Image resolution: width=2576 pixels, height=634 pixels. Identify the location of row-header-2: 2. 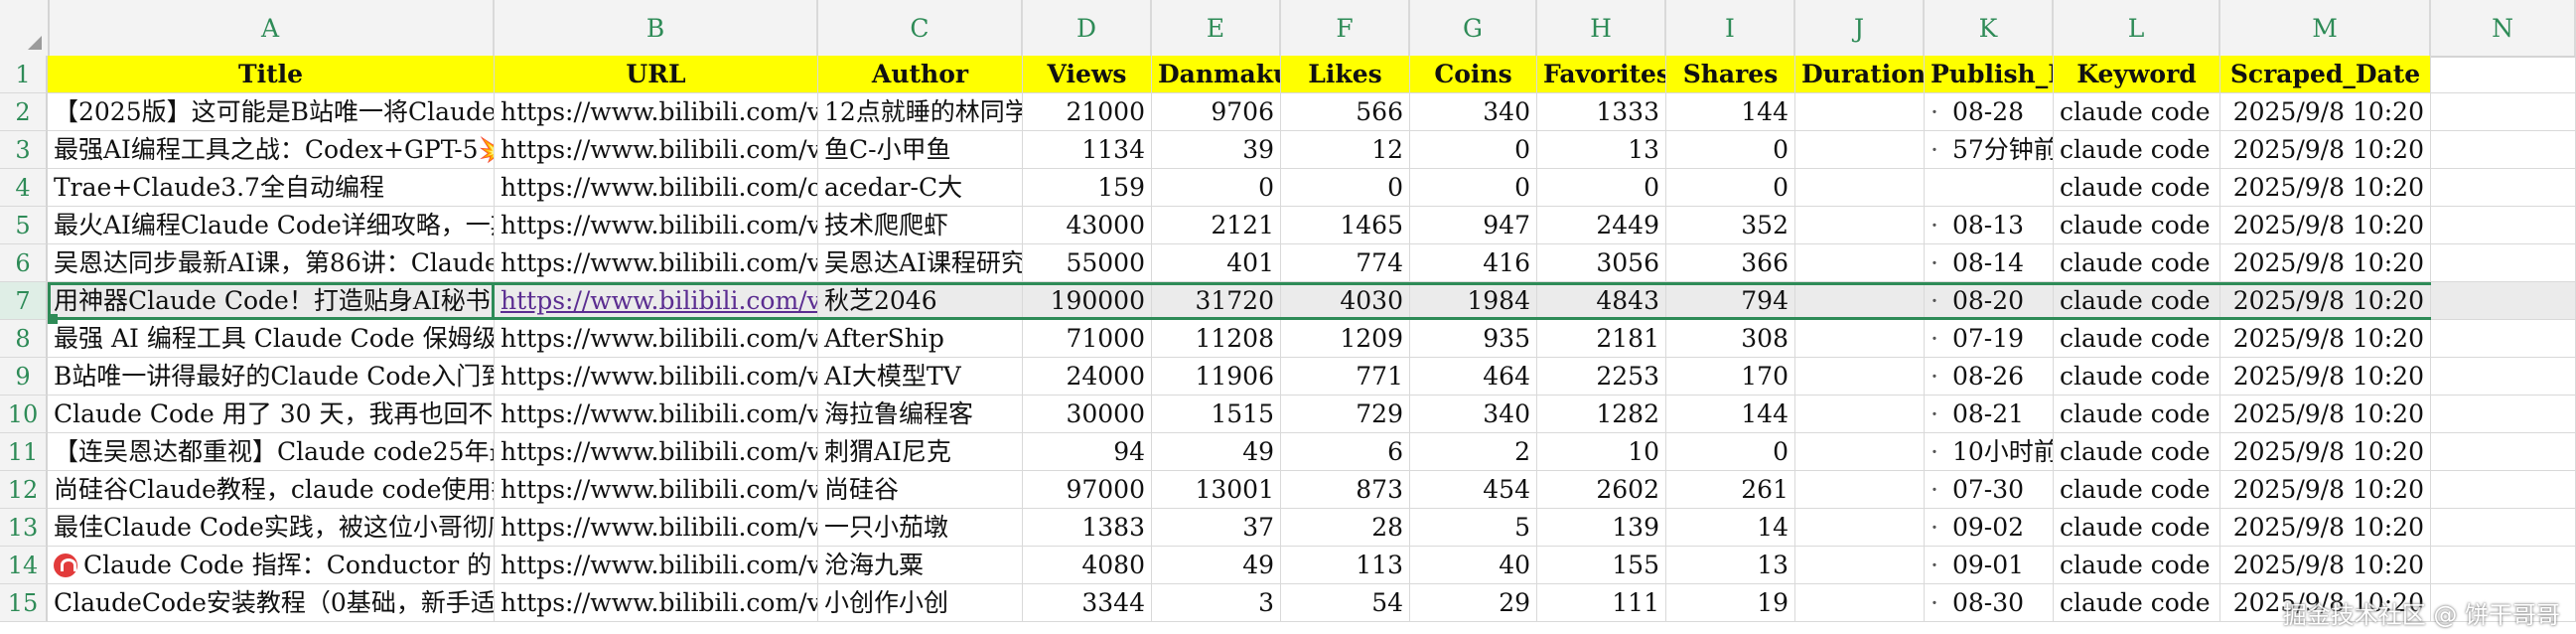
(24, 112).